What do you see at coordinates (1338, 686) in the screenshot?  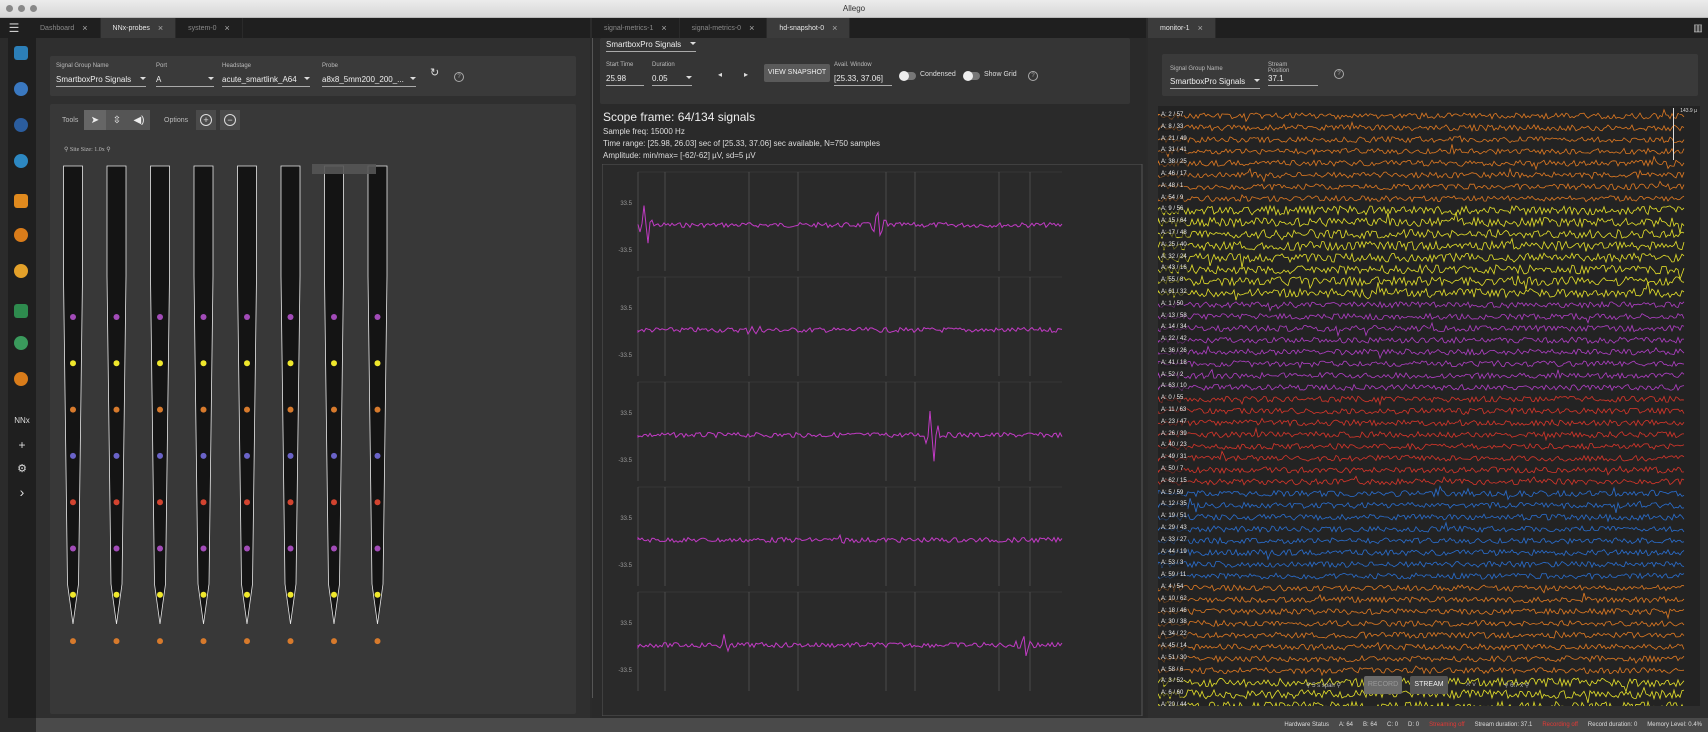 I see `magnify-plus-icon: ⚲` at bounding box center [1338, 686].